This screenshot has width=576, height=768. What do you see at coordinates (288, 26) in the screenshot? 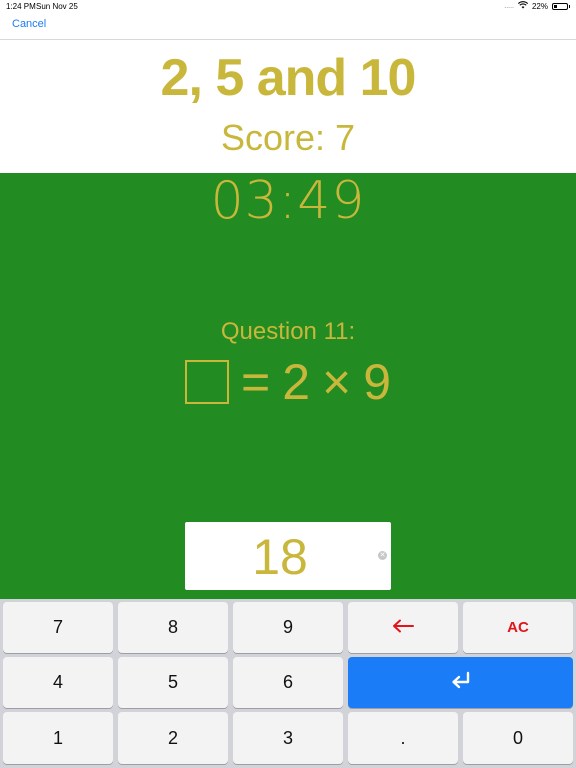
I see `navigation-bar: Cancel` at bounding box center [288, 26].